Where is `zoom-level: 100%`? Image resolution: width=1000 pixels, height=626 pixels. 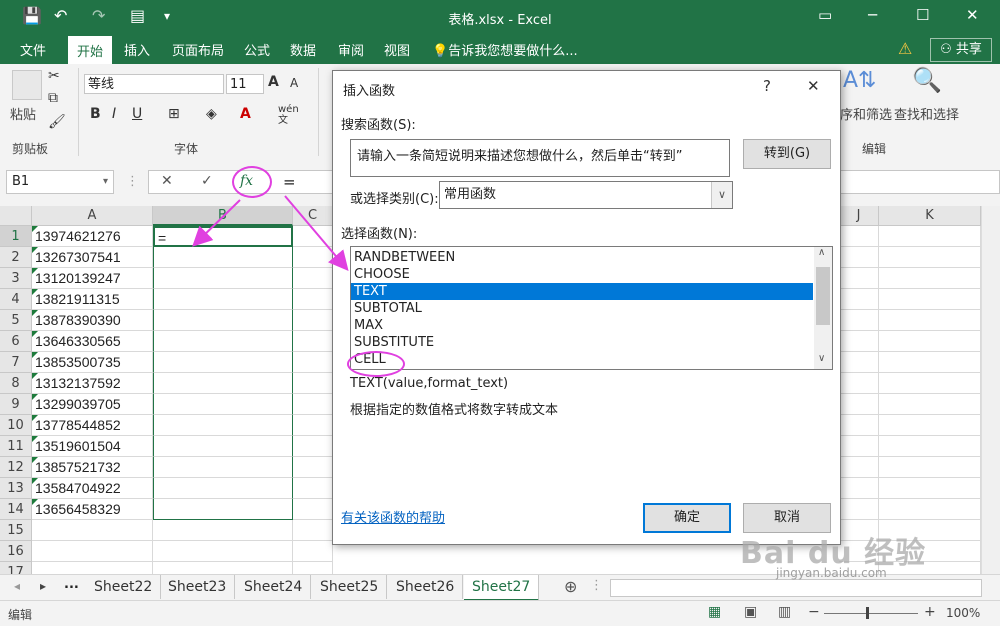
zoom-level: 100% is located at coordinates (963, 613).